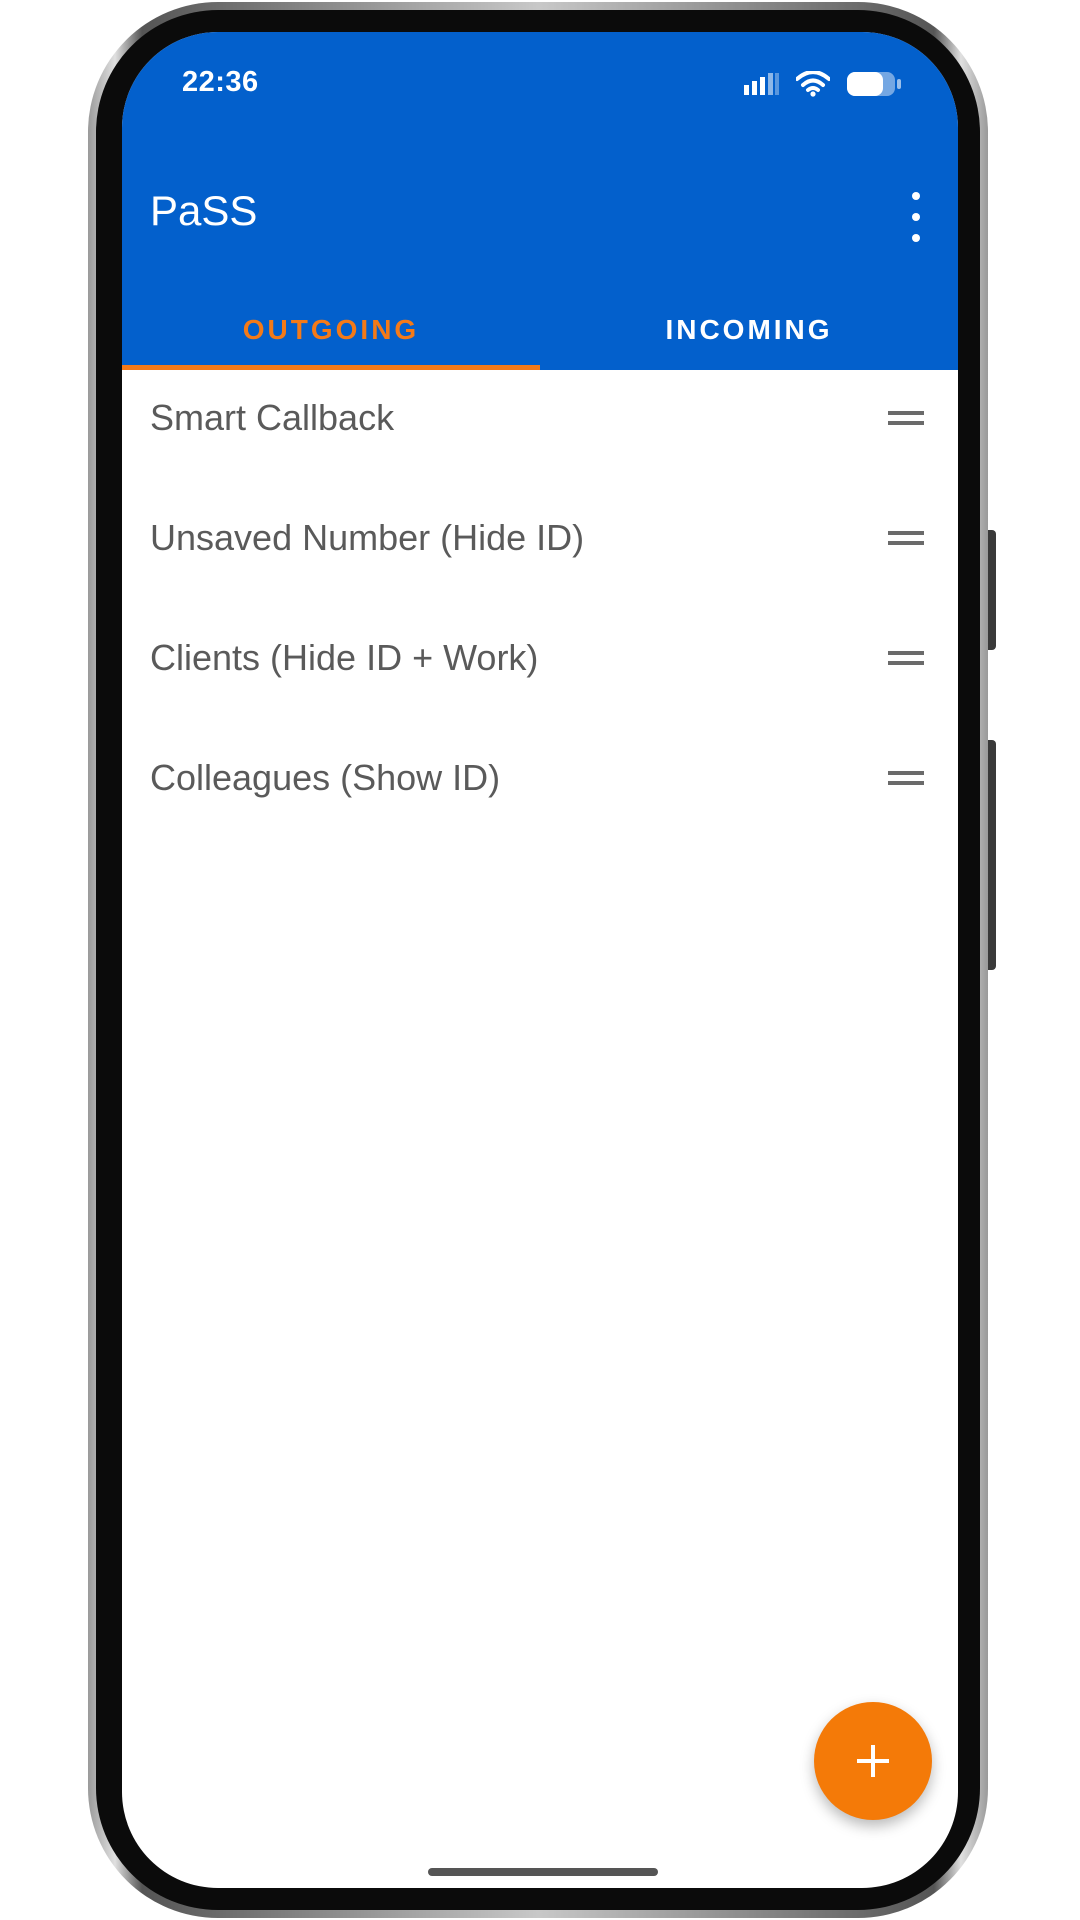 This screenshot has width=1080, height=1920. What do you see at coordinates (874, 84) in the screenshot?
I see `battery-icon` at bounding box center [874, 84].